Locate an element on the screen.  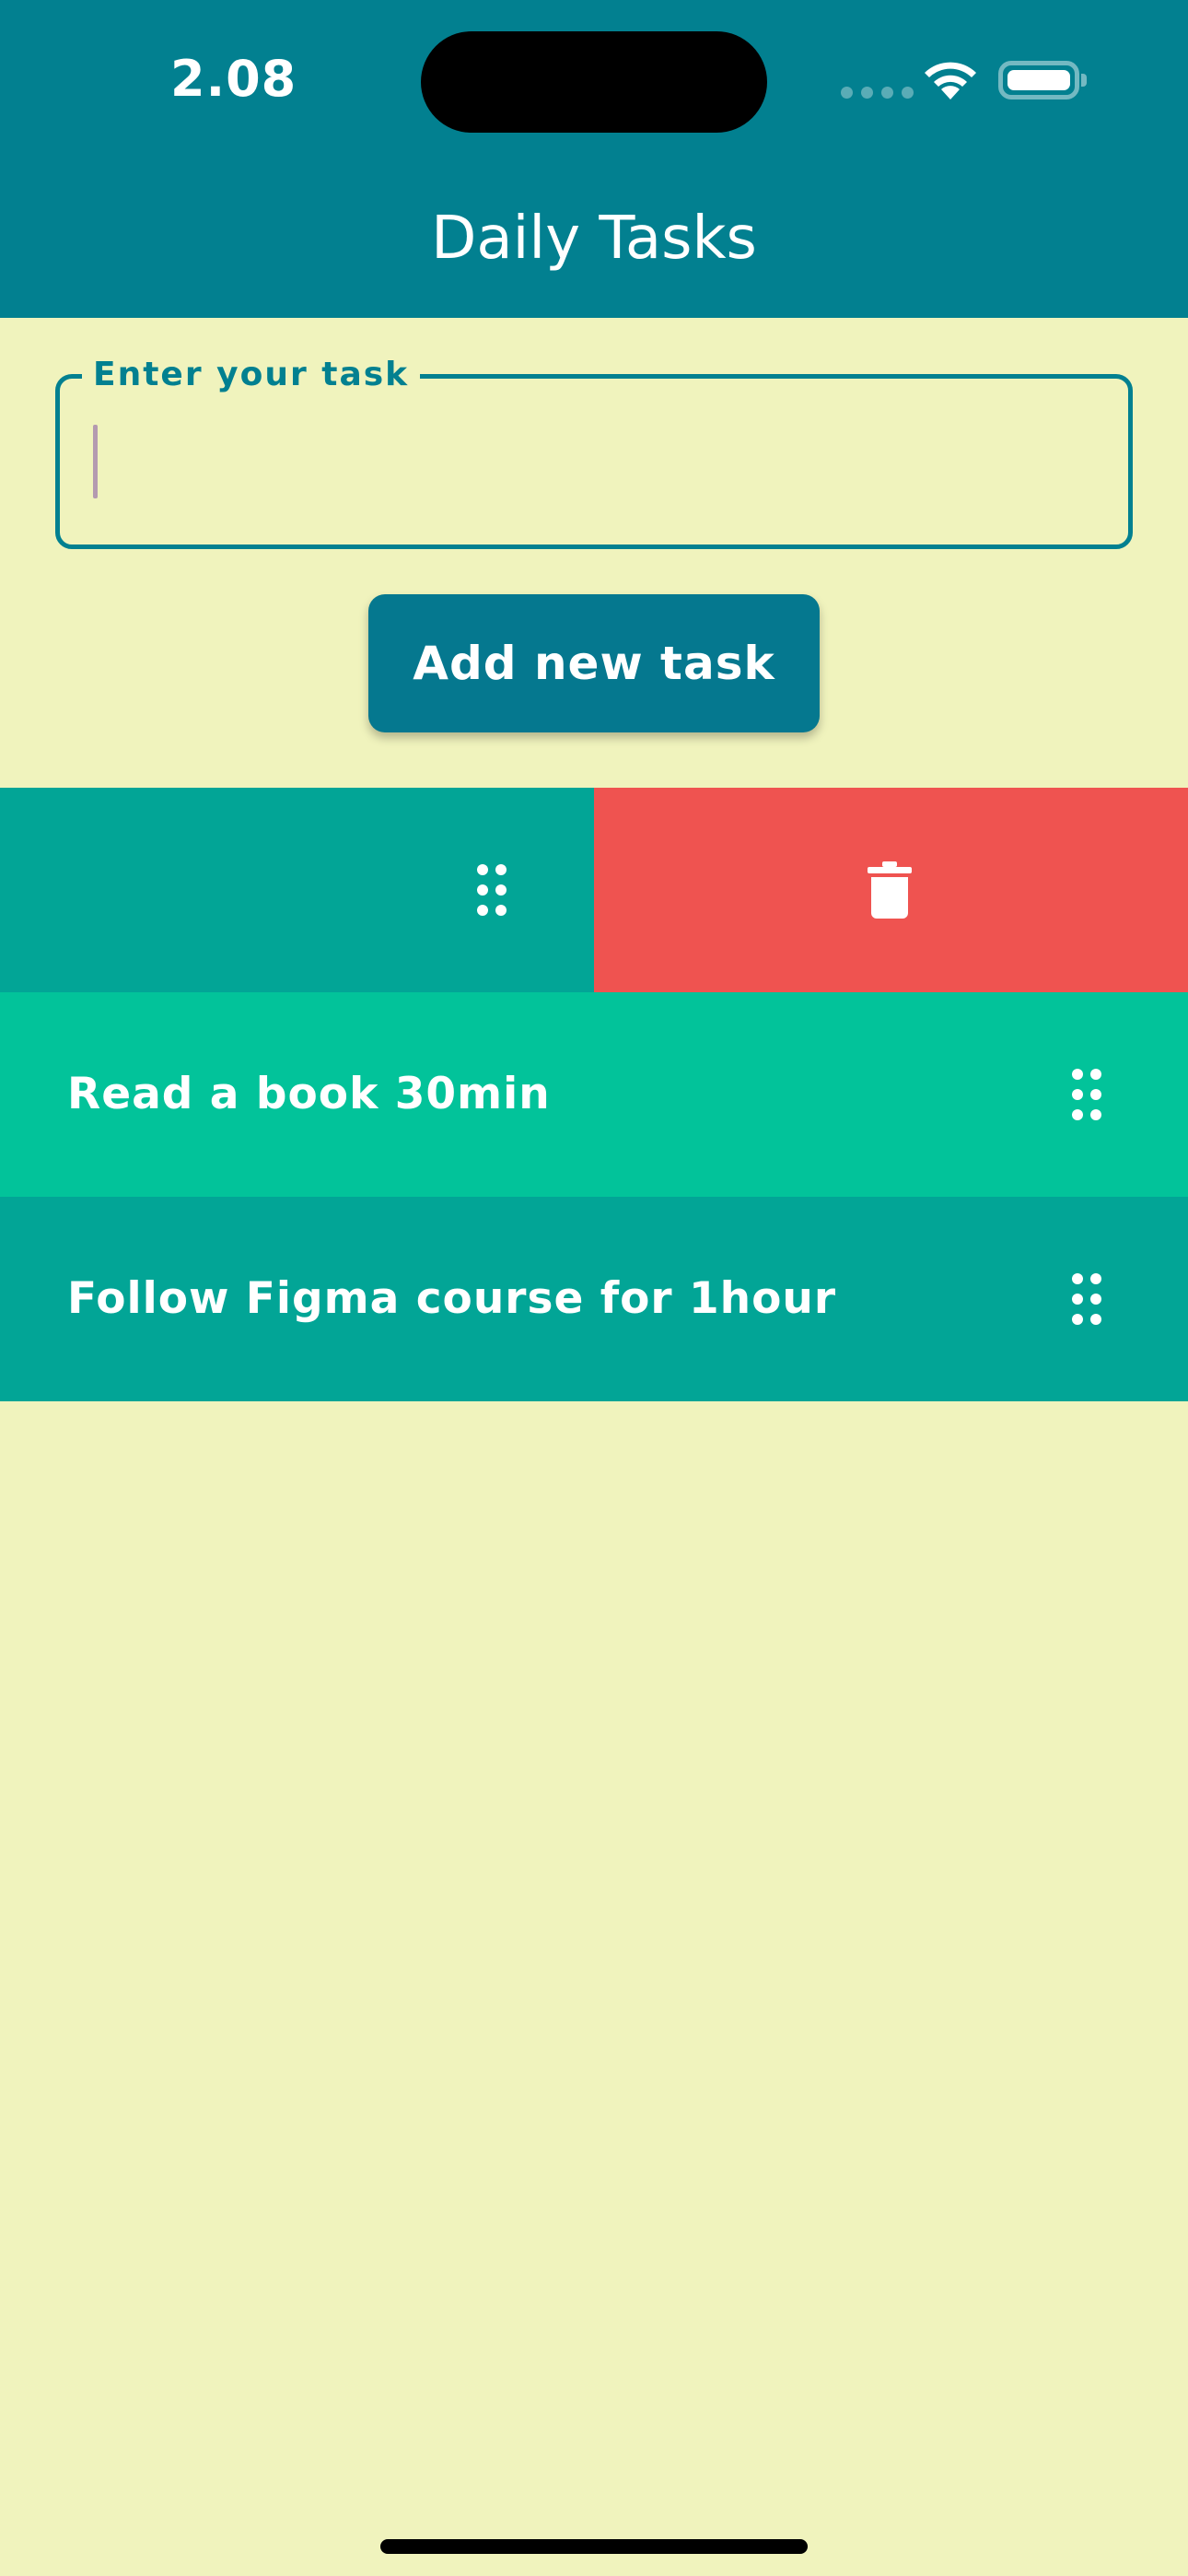
trash-icon is located at coordinates (890, 890).